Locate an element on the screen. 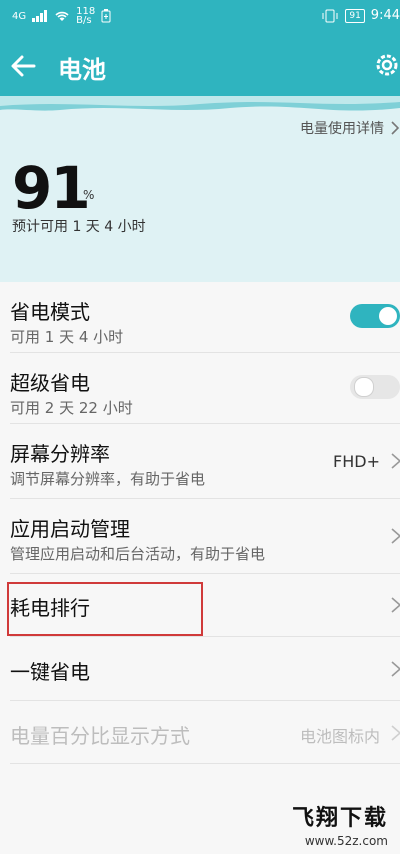  row-ultra-power-saving: 超级省电 可用 2 天 22 小时 is located at coordinates (200, 388).